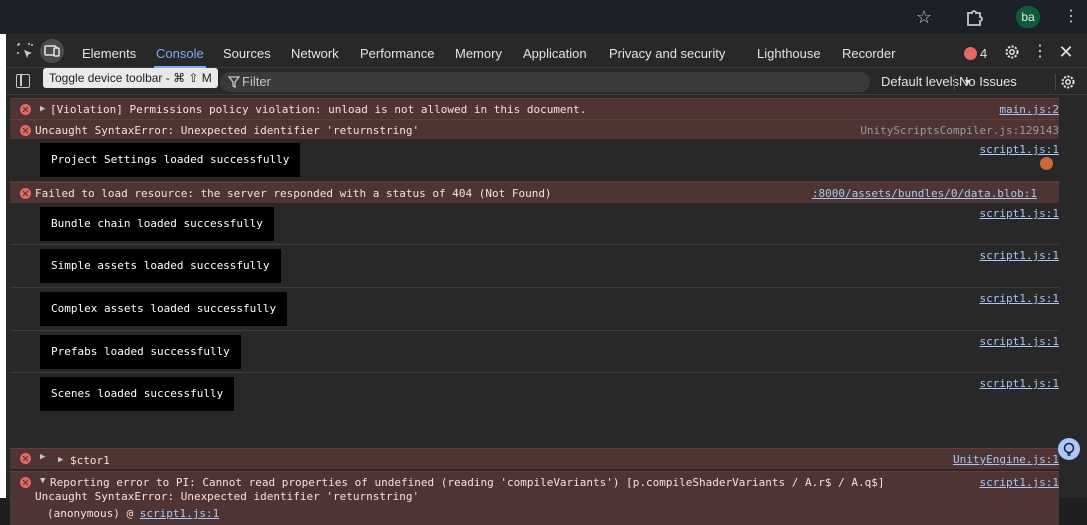  Describe the element at coordinates (170, 160) in the screenshot. I see `log-message-box: Project Settings loaded successfully` at that location.